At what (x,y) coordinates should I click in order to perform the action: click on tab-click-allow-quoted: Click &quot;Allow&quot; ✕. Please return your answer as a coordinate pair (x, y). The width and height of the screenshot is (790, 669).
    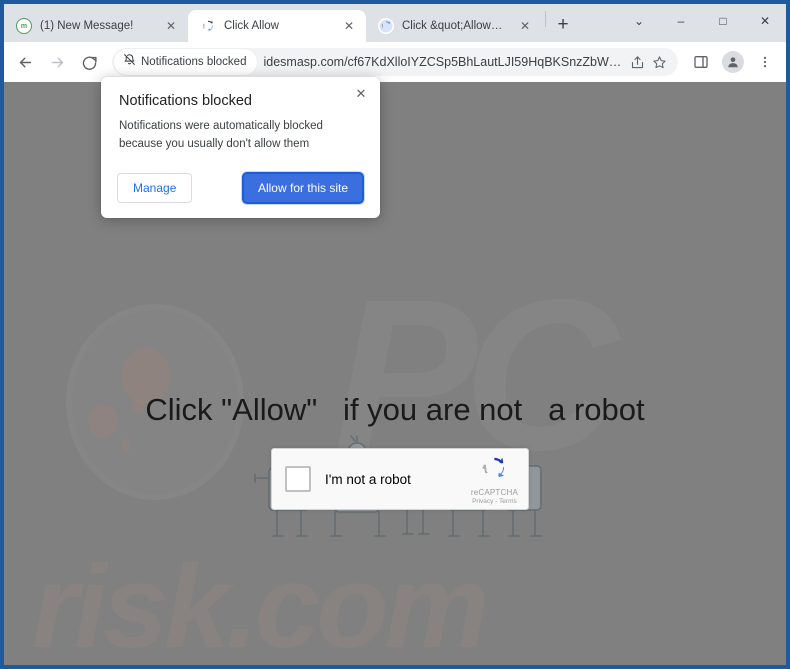
    Looking at the image, I should click on (454, 26).